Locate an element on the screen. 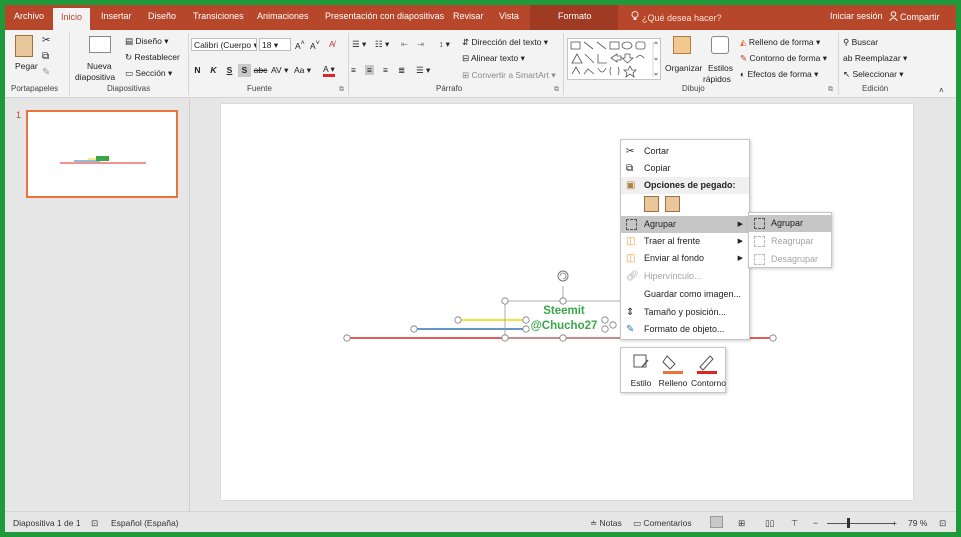 Image resolution: width=961 pixels, height=537 pixels. mini-style-button: Estilo is located at coordinates (641, 372).